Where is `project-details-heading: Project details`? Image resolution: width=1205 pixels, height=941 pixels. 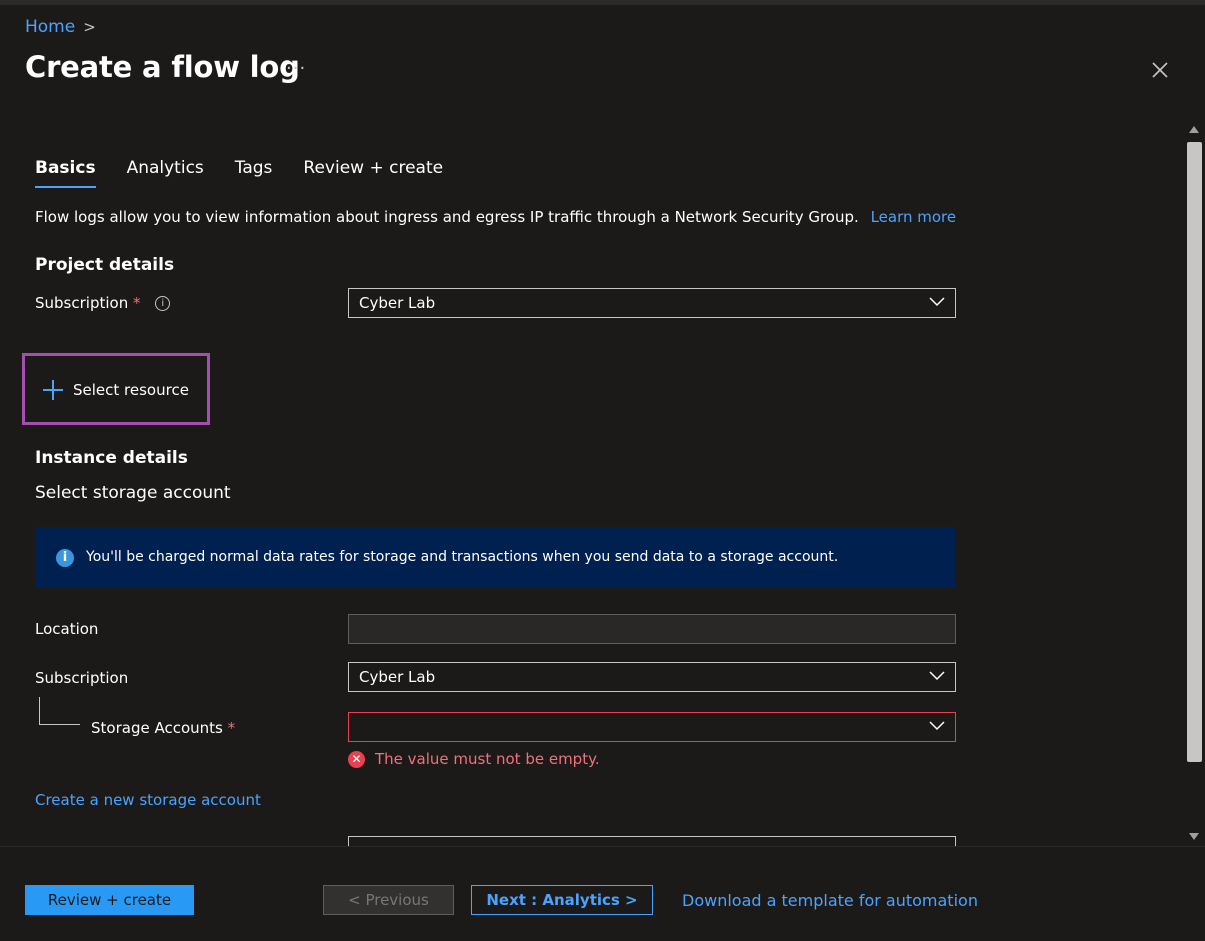 project-details-heading: Project details is located at coordinates (105, 265).